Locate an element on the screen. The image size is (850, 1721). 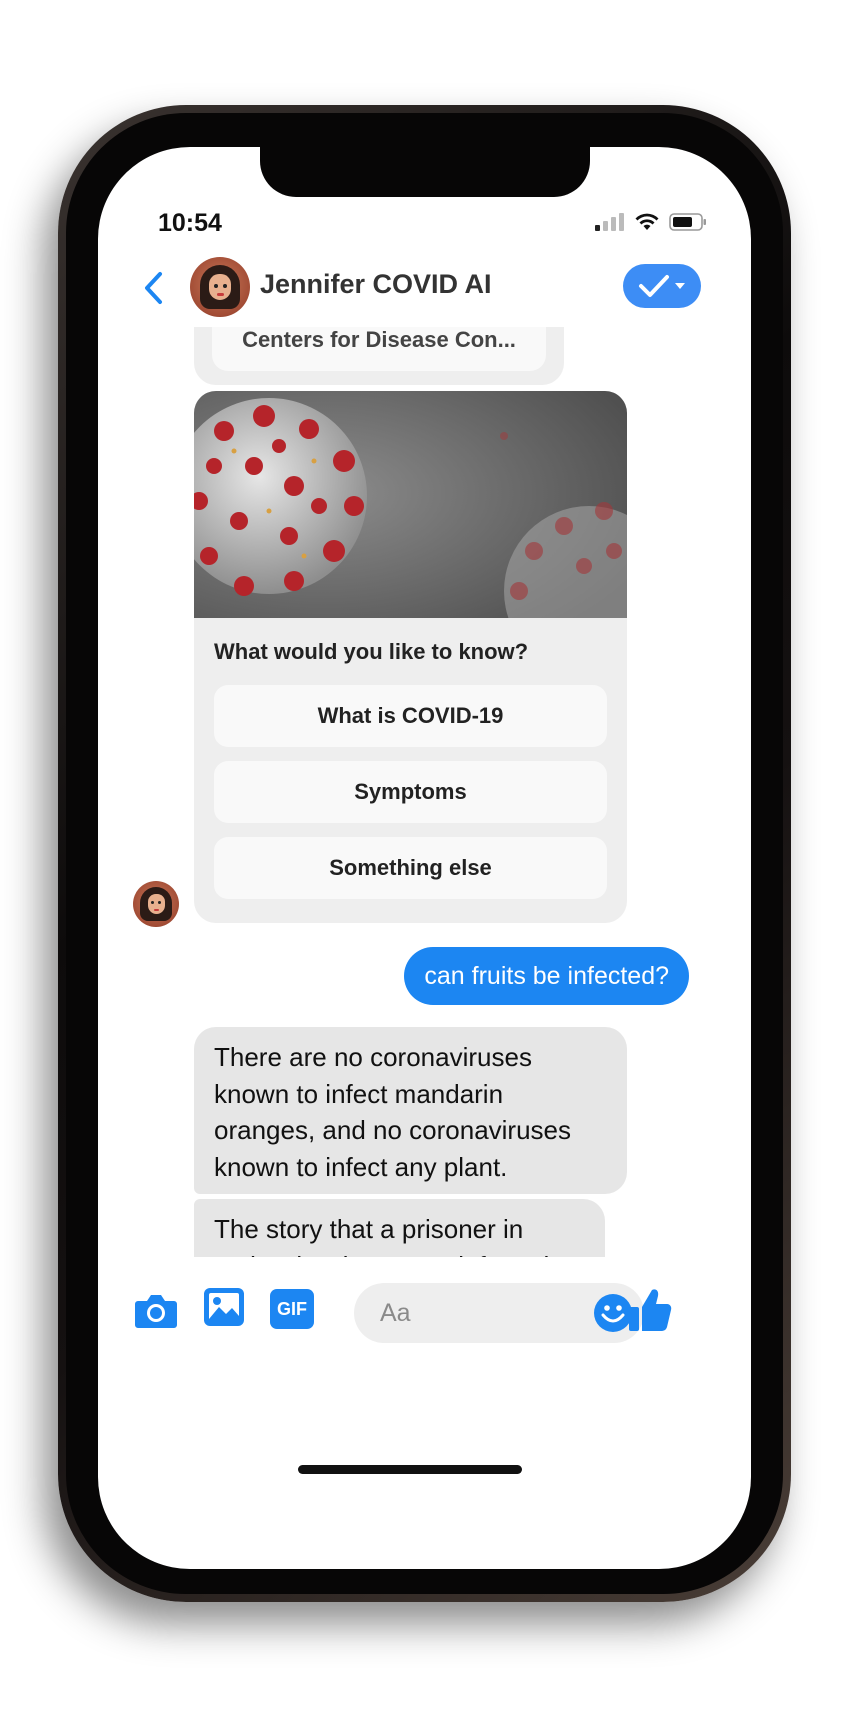
camera-icon is located at coordinates (156, 1310).